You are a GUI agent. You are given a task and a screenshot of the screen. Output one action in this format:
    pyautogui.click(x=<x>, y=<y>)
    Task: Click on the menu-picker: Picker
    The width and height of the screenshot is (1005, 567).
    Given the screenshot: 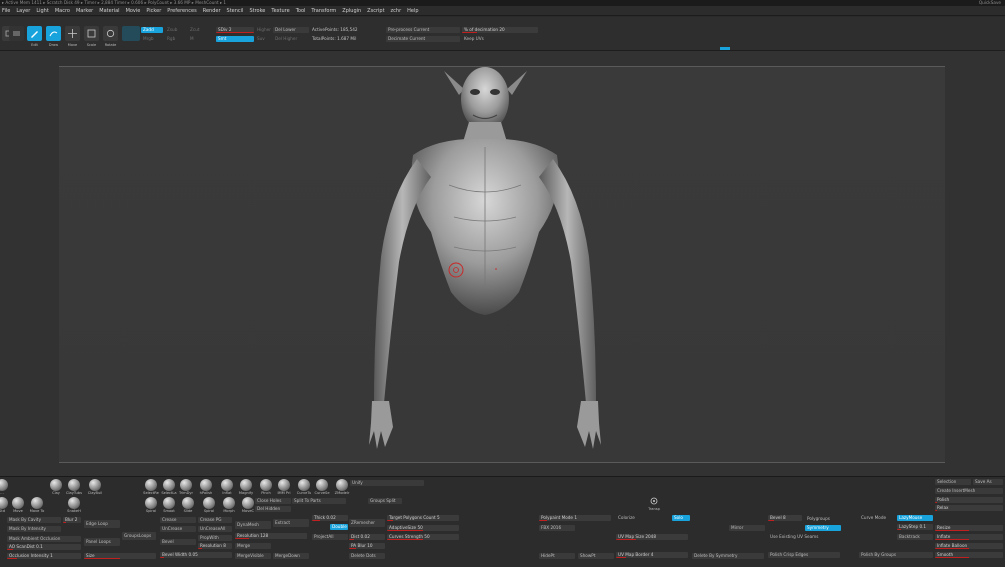 What is the action you would take?
    pyautogui.click(x=153, y=11)
    